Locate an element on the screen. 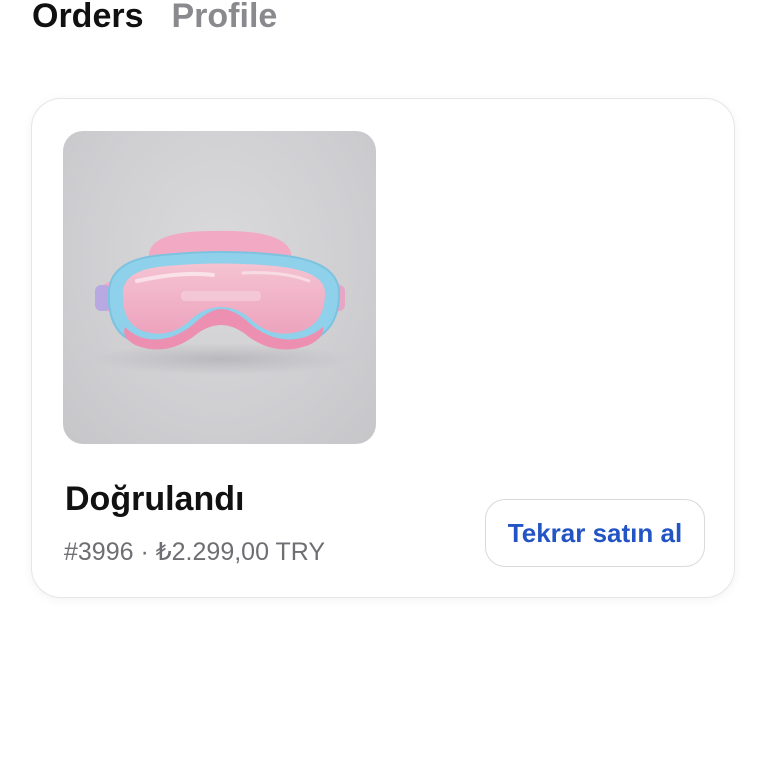 Image resolution: width=768 pixels, height=768 pixels. tab-bar: Orders Profile is located at coordinates (154, 19).